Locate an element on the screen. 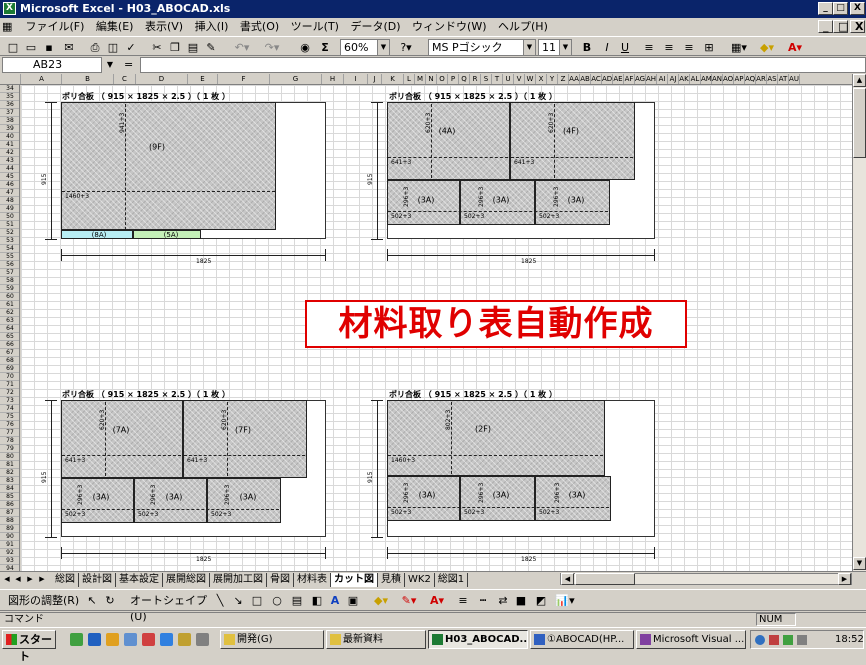  row-header-cell: 49 is located at coordinates (9, 209).